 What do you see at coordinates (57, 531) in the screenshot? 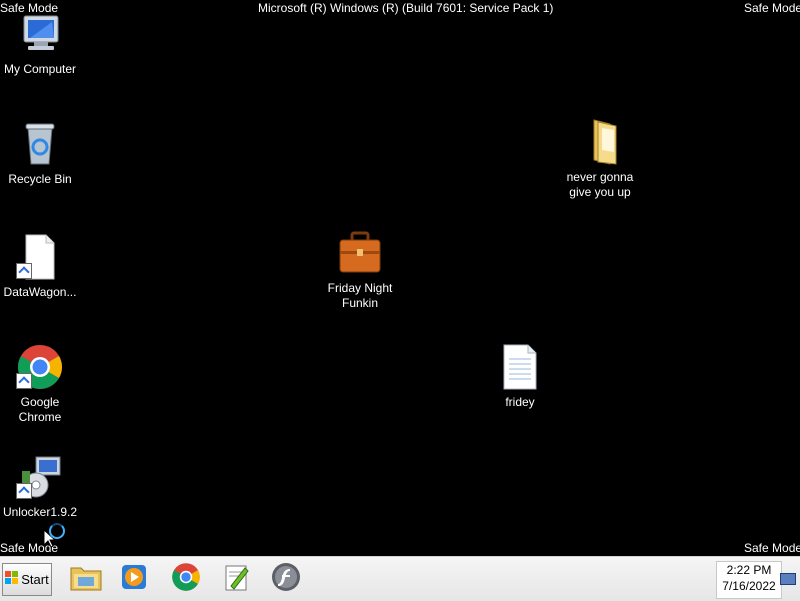
I see `busy-spinner-icon` at bounding box center [57, 531].